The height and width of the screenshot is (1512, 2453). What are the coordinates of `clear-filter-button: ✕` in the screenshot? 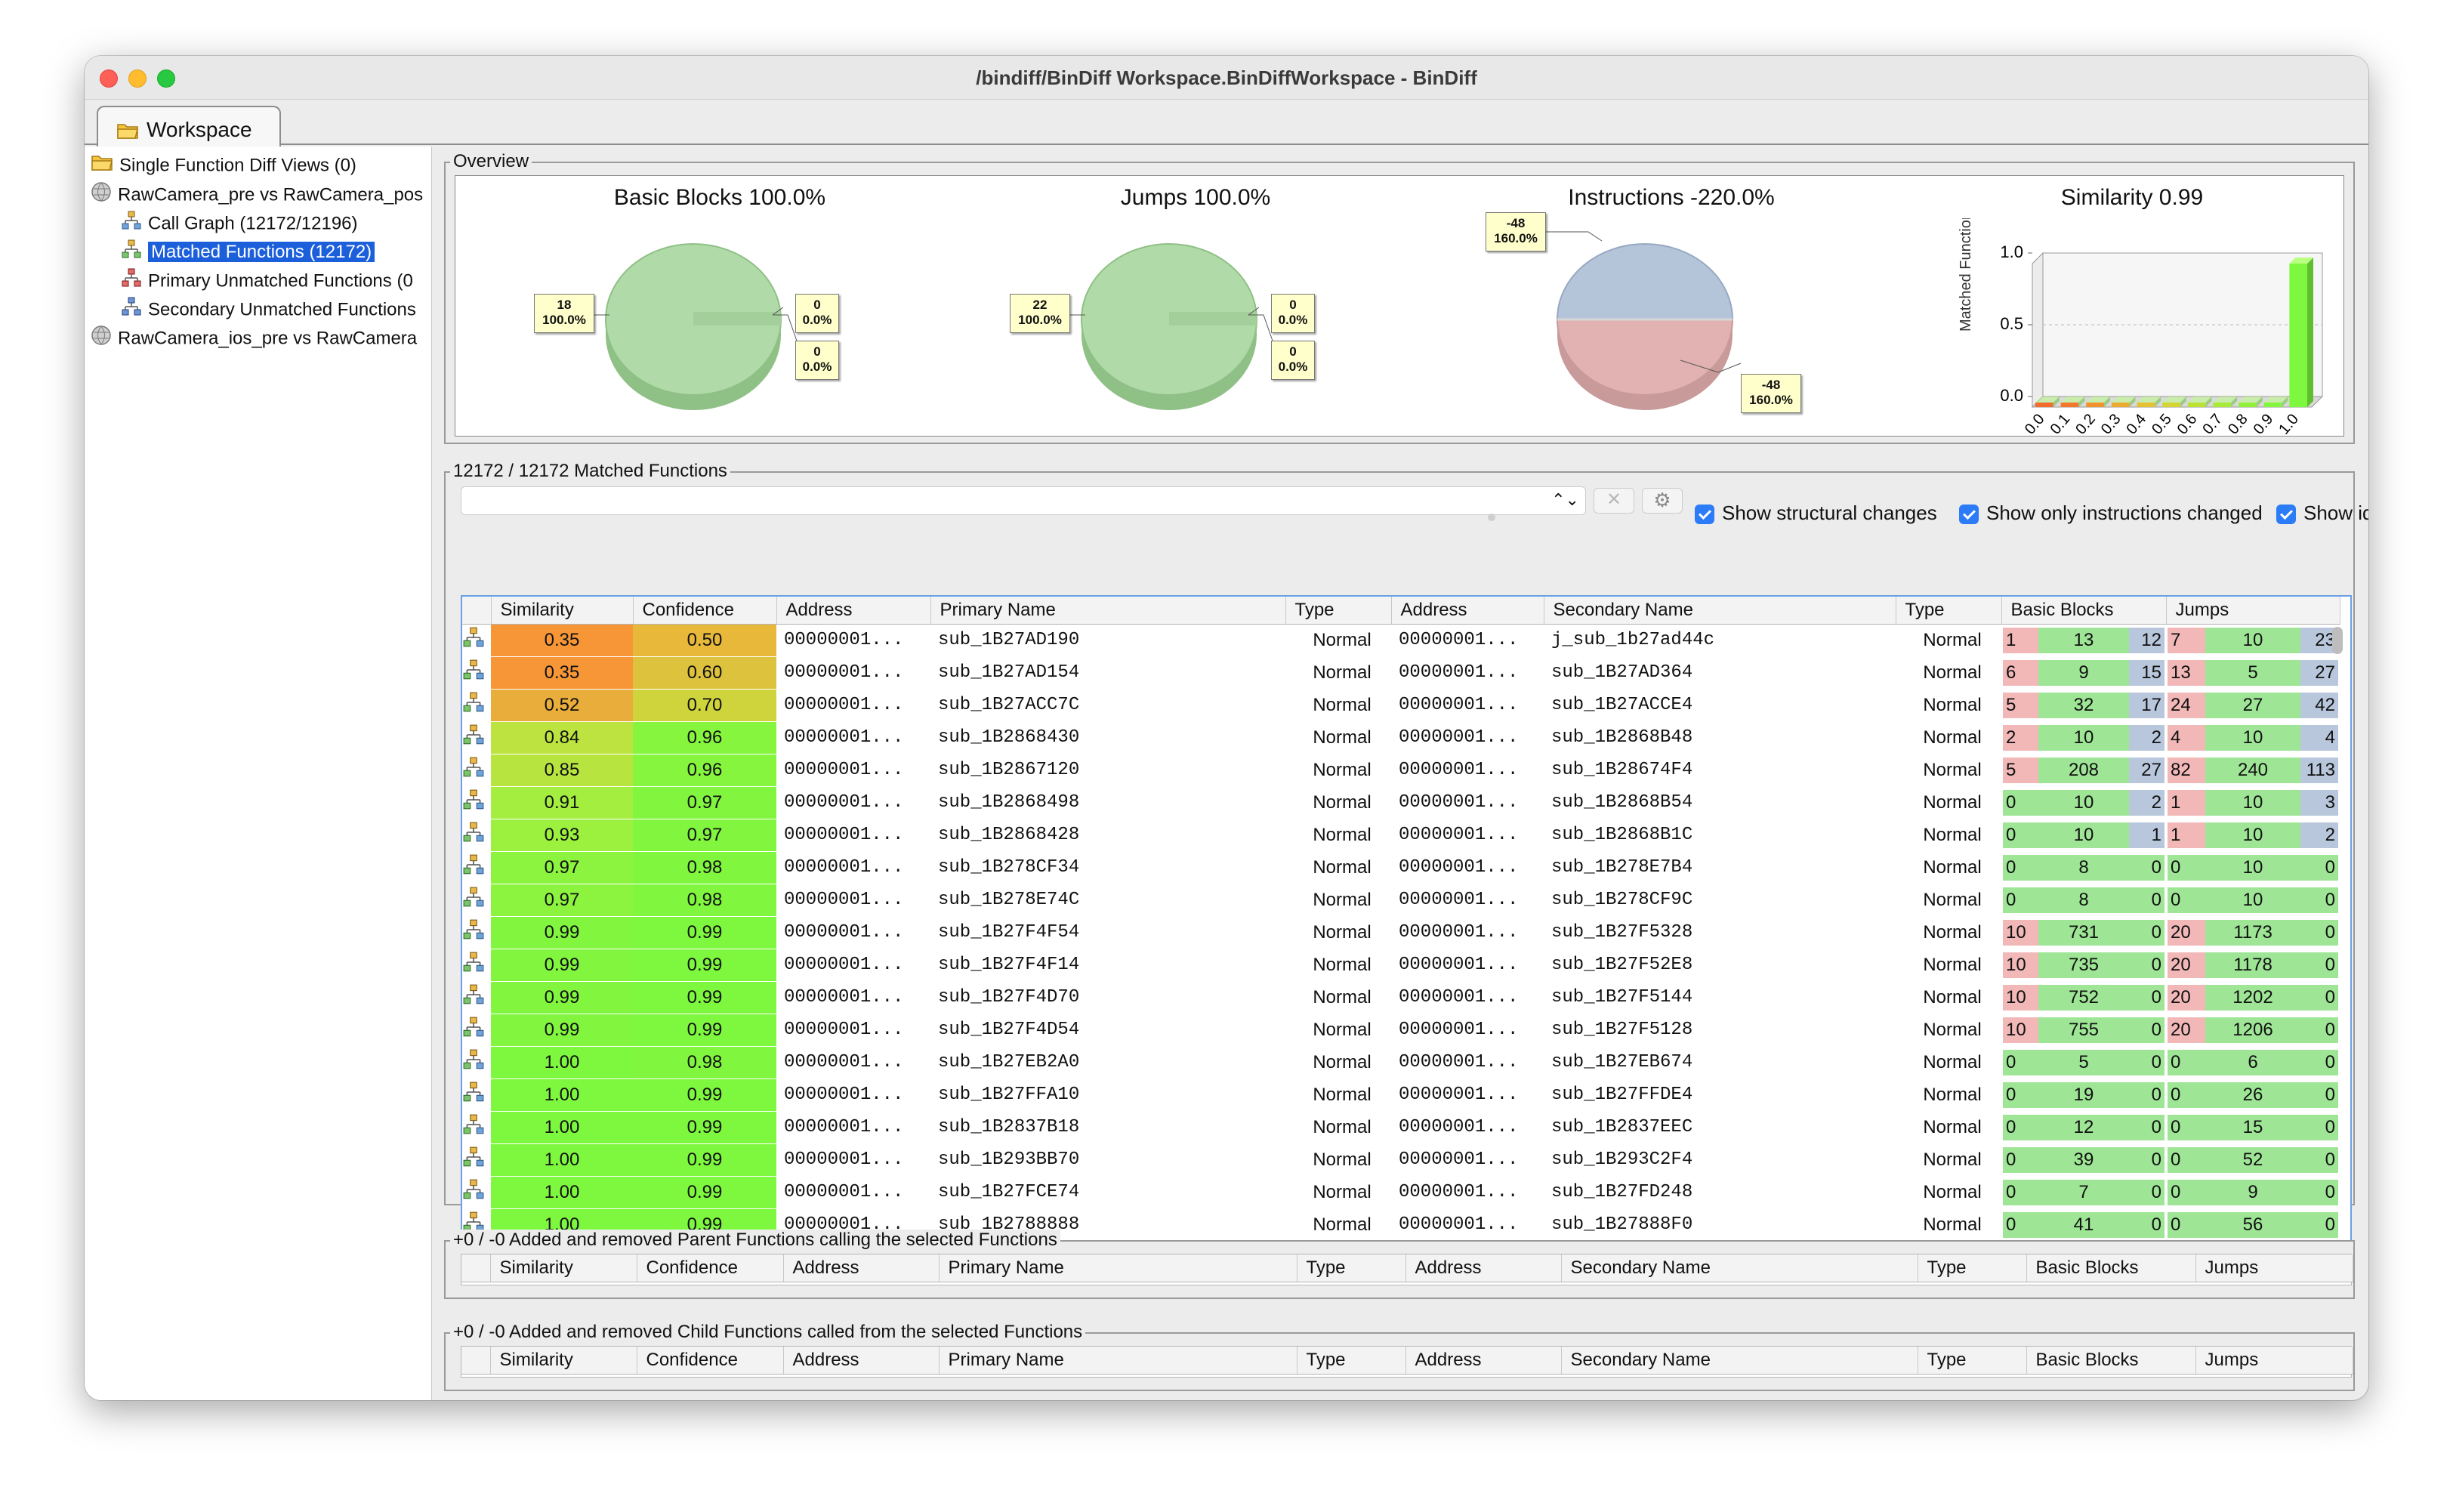 It's located at (1614, 501).